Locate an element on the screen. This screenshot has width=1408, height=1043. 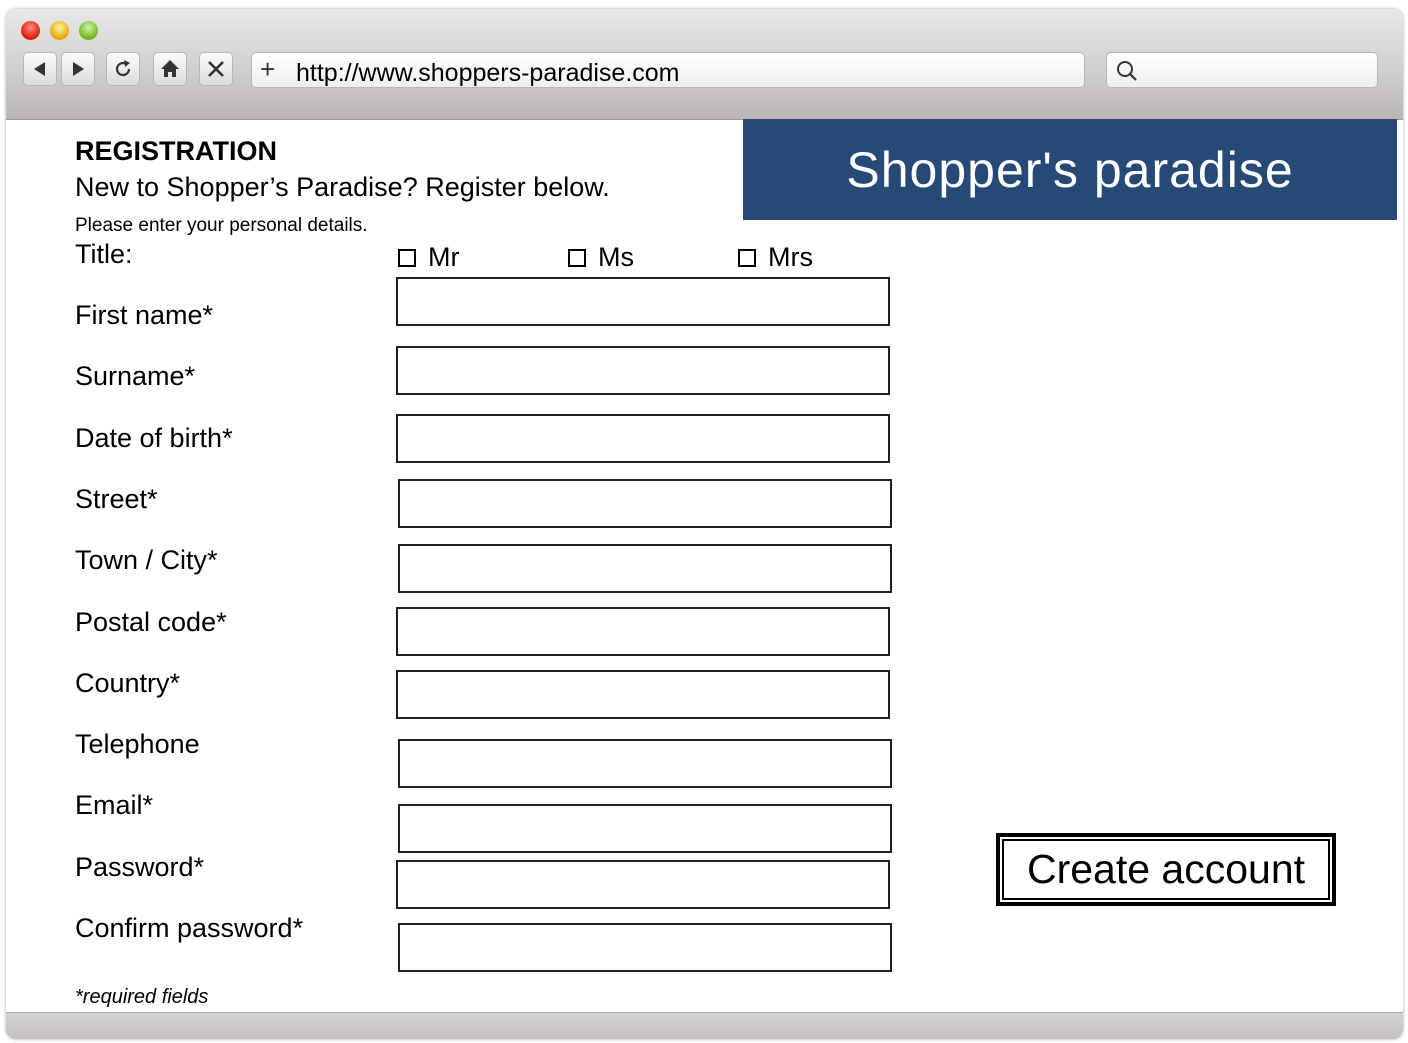
forward-icon is located at coordinates (78, 69).